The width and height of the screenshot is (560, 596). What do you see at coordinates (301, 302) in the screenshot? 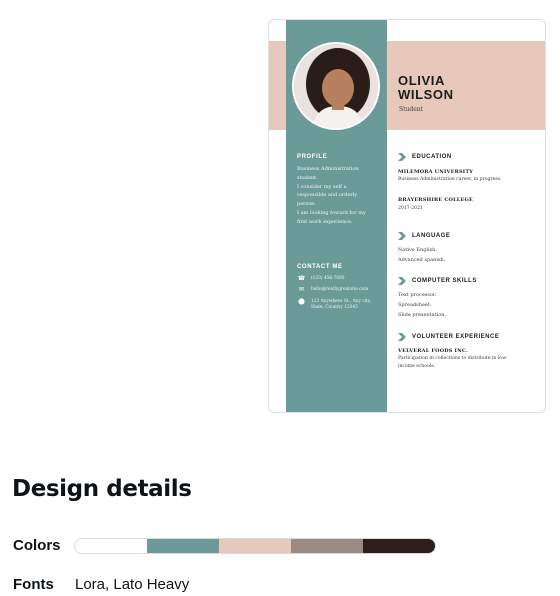
I see `location-pin-icon: ⬤` at bounding box center [301, 302].